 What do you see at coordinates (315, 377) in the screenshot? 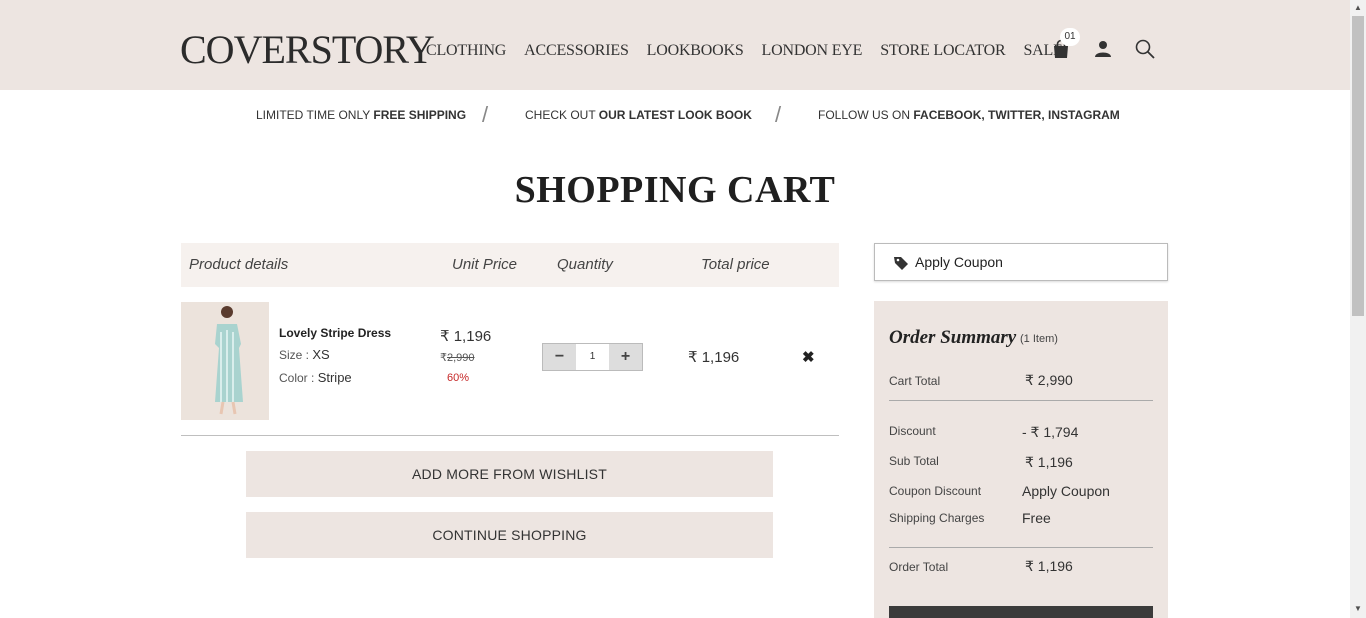
I see `product-color: Color : Stripe` at bounding box center [315, 377].